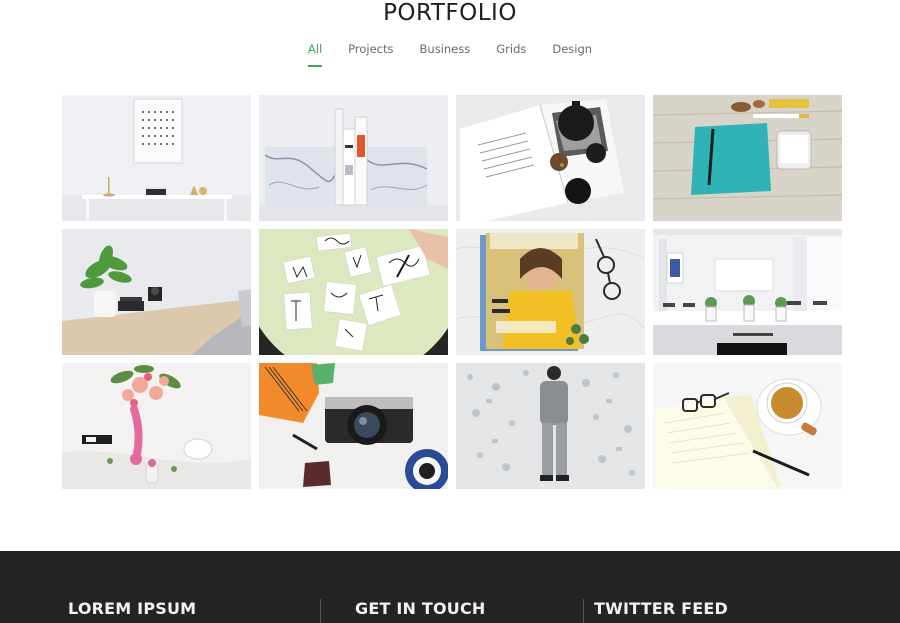  What do you see at coordinates (445, 52) in the screenshot?
I see `filter-business: Business` at bounding box center [445, 52].